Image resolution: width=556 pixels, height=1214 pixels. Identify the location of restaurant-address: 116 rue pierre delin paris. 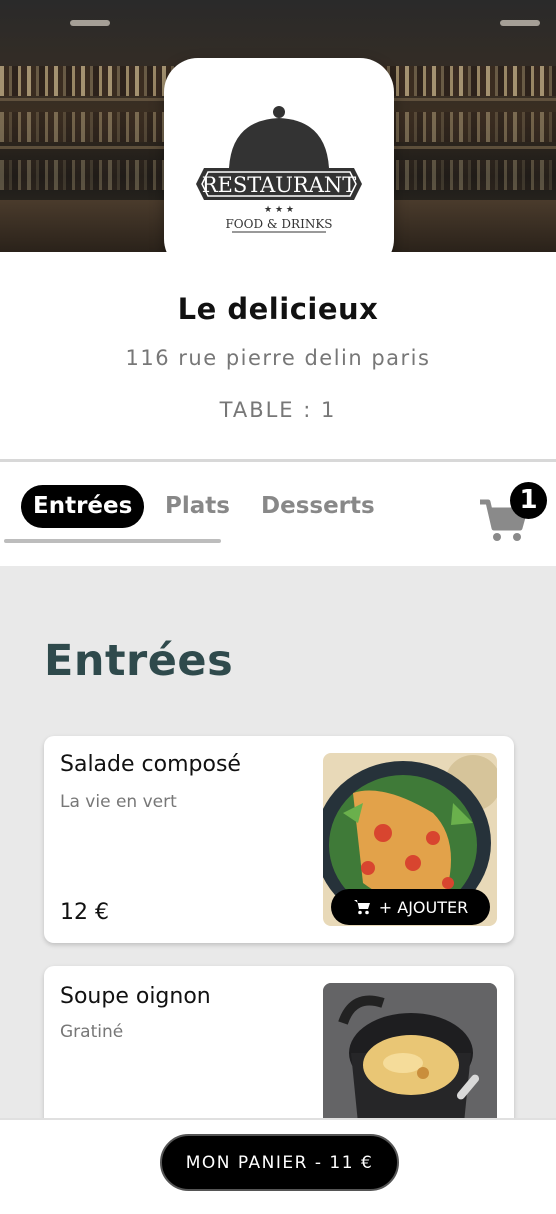
(278, 358).